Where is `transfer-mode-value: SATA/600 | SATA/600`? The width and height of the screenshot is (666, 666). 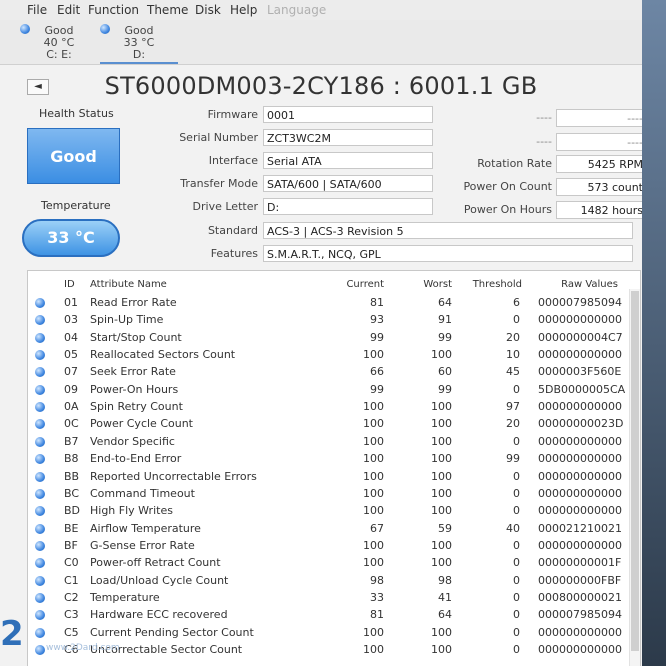
transfer-mode-value: SATA/600 | SATA/600 is located at coordinates (348, 183).